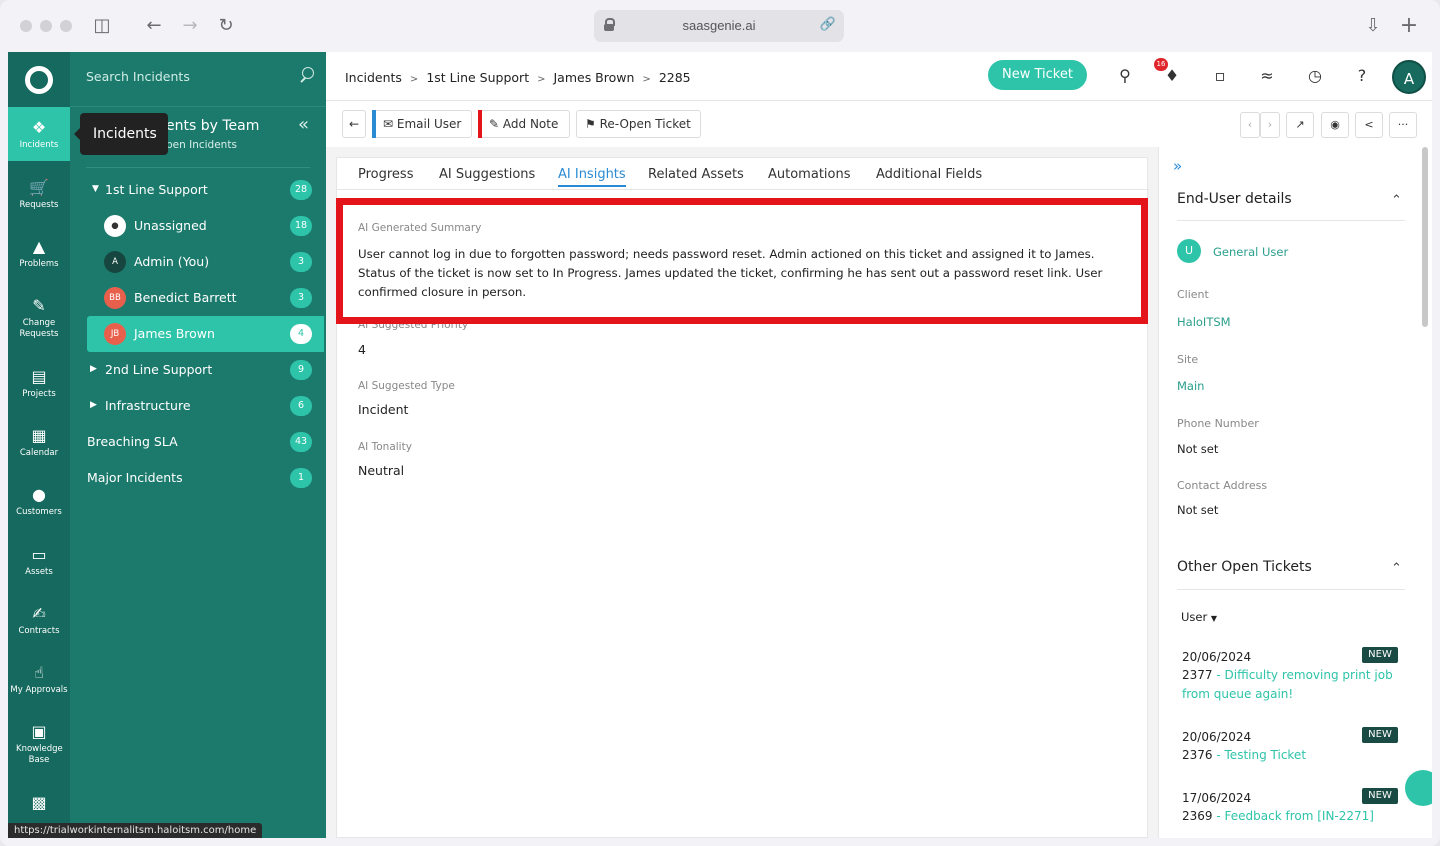  I want to click on watch-button: ◉, so click(1335, 125).